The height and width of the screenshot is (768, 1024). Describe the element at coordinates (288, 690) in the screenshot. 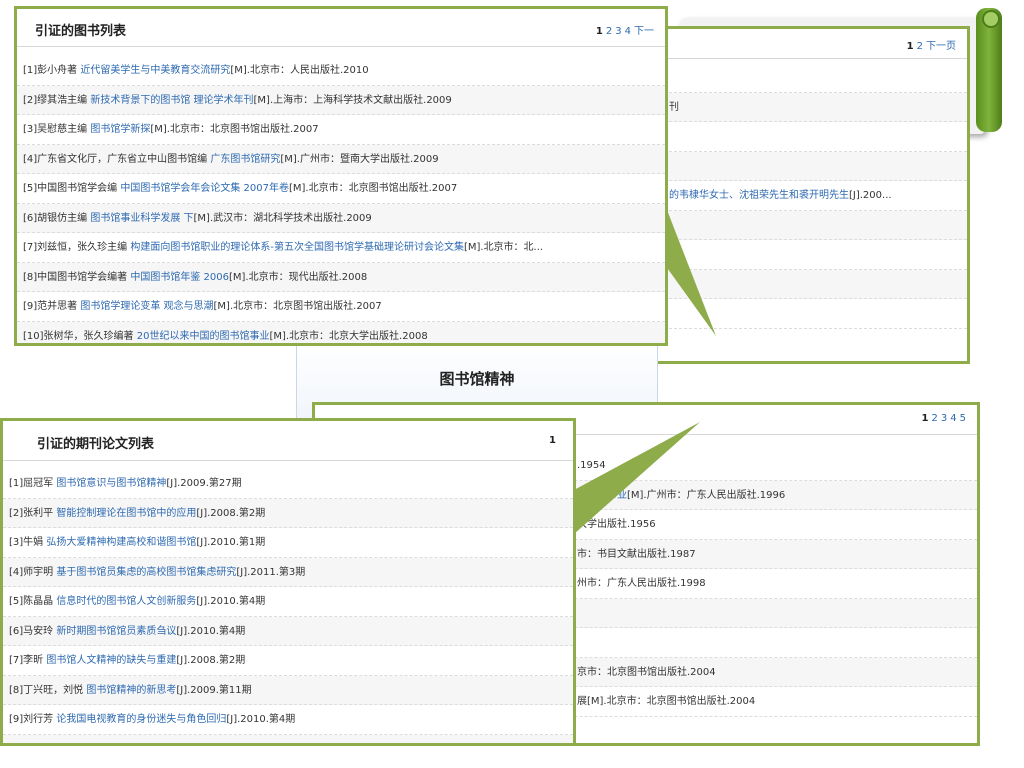

I see `citation-row: [8]丁兴旺，刘悦 图书馆精神的新思考[J].2009.第11期` at that location.